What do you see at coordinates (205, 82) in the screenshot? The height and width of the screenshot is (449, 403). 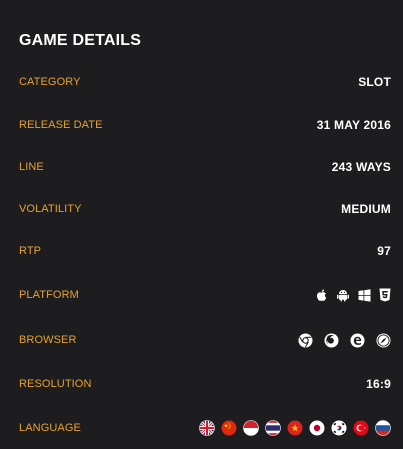 I see `category-row: CATEGORY SLOT` at bounding box center [205, 82].